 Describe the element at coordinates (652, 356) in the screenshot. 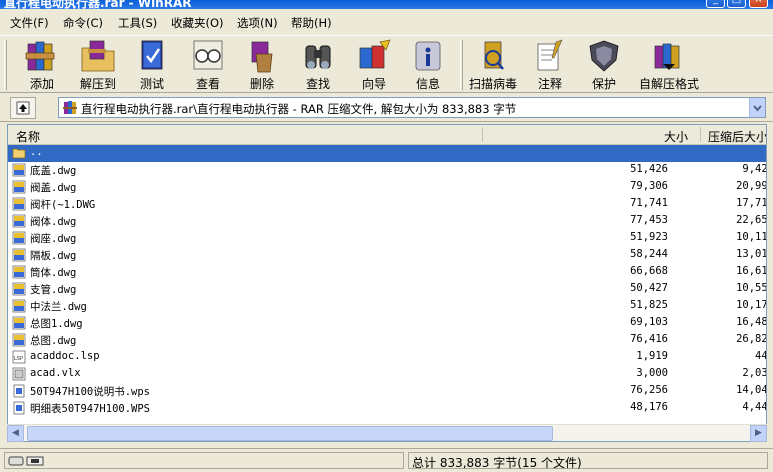

I see `file-size: 1,919` at that location.